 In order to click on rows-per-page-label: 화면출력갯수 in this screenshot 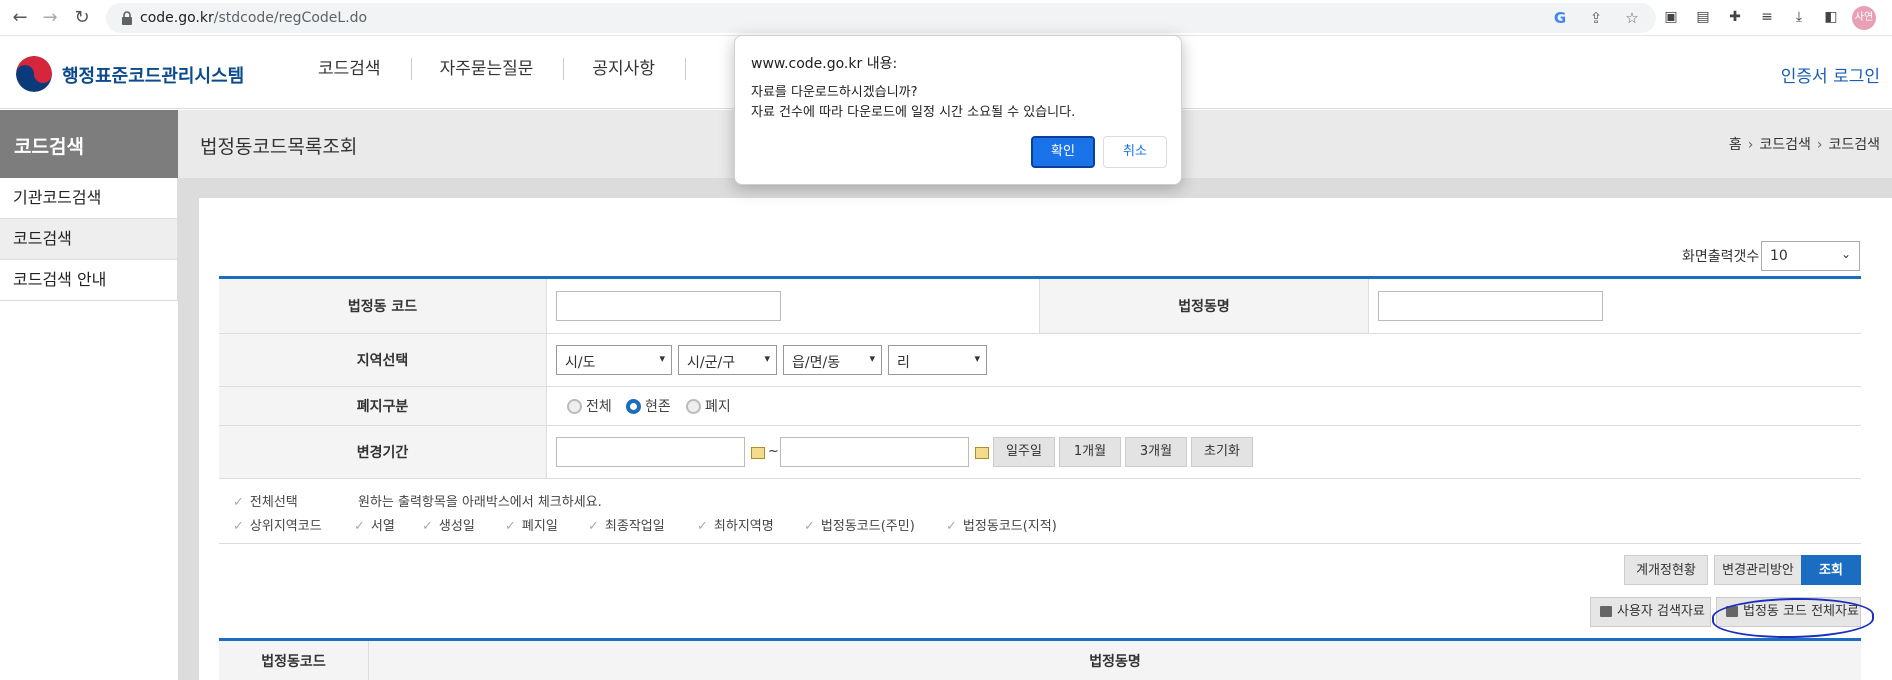, I will do `click(1721, 257)`.